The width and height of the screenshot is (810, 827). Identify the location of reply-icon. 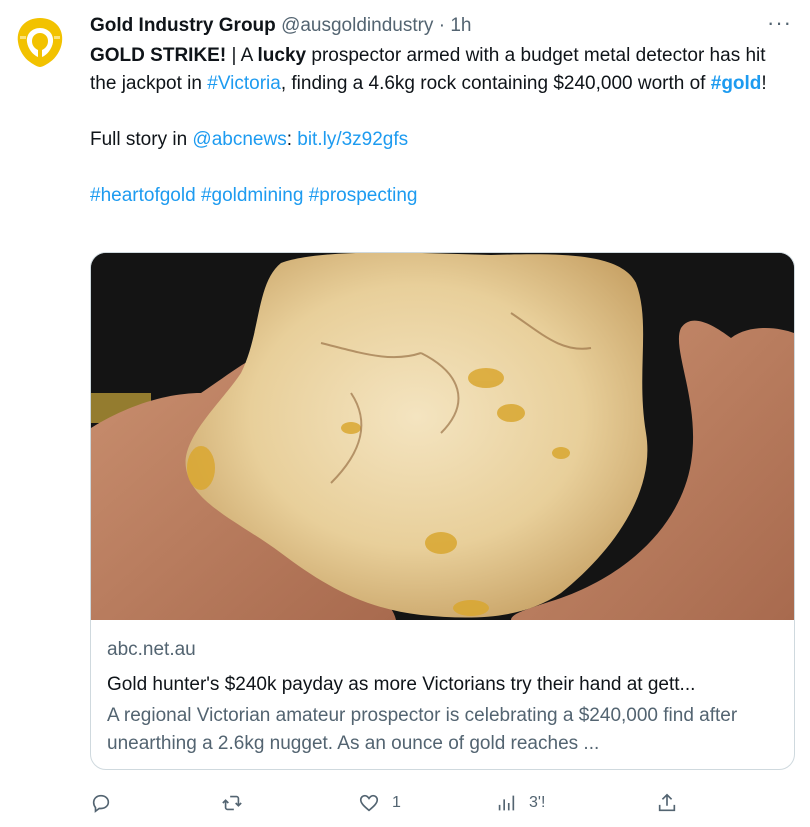
(101, 803).